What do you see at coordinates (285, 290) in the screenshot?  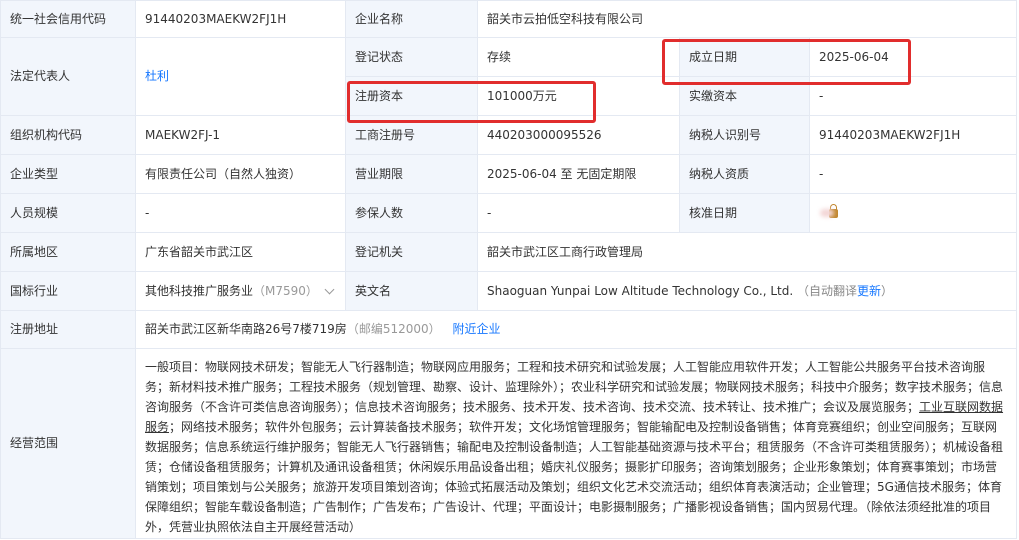 I see `industry-code: （M7590）` at bounding box center [285, 290].